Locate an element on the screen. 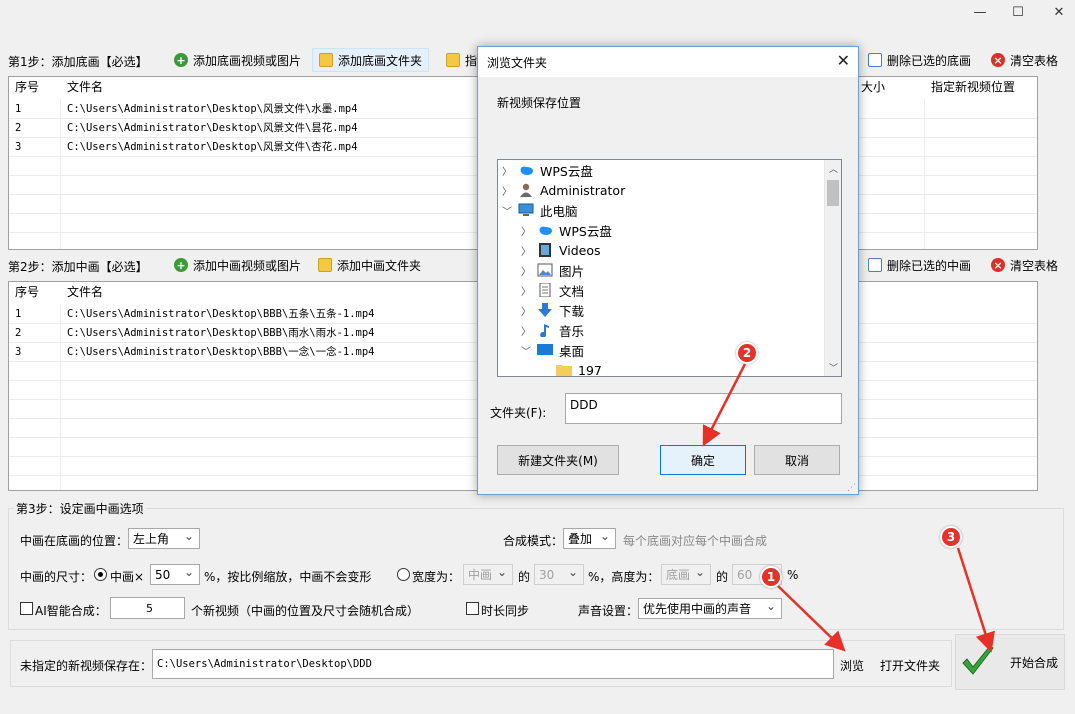  mode-select: 叠加 is located at coordinates (589, 538).